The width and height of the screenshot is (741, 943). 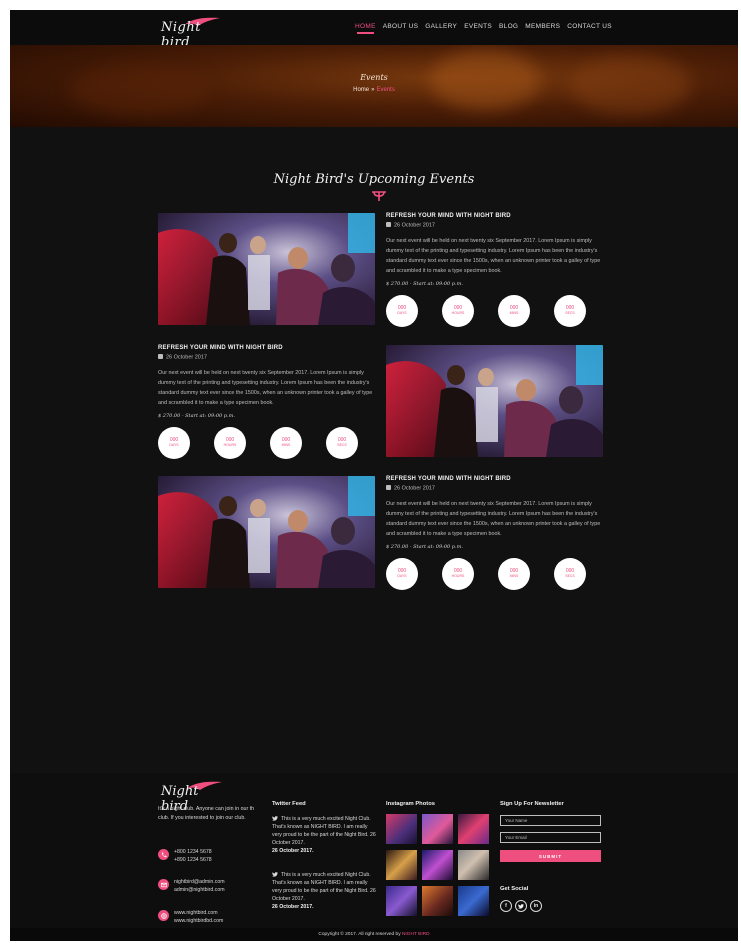 I want to click on facebook-icon: f, so click(x=506, y=906).